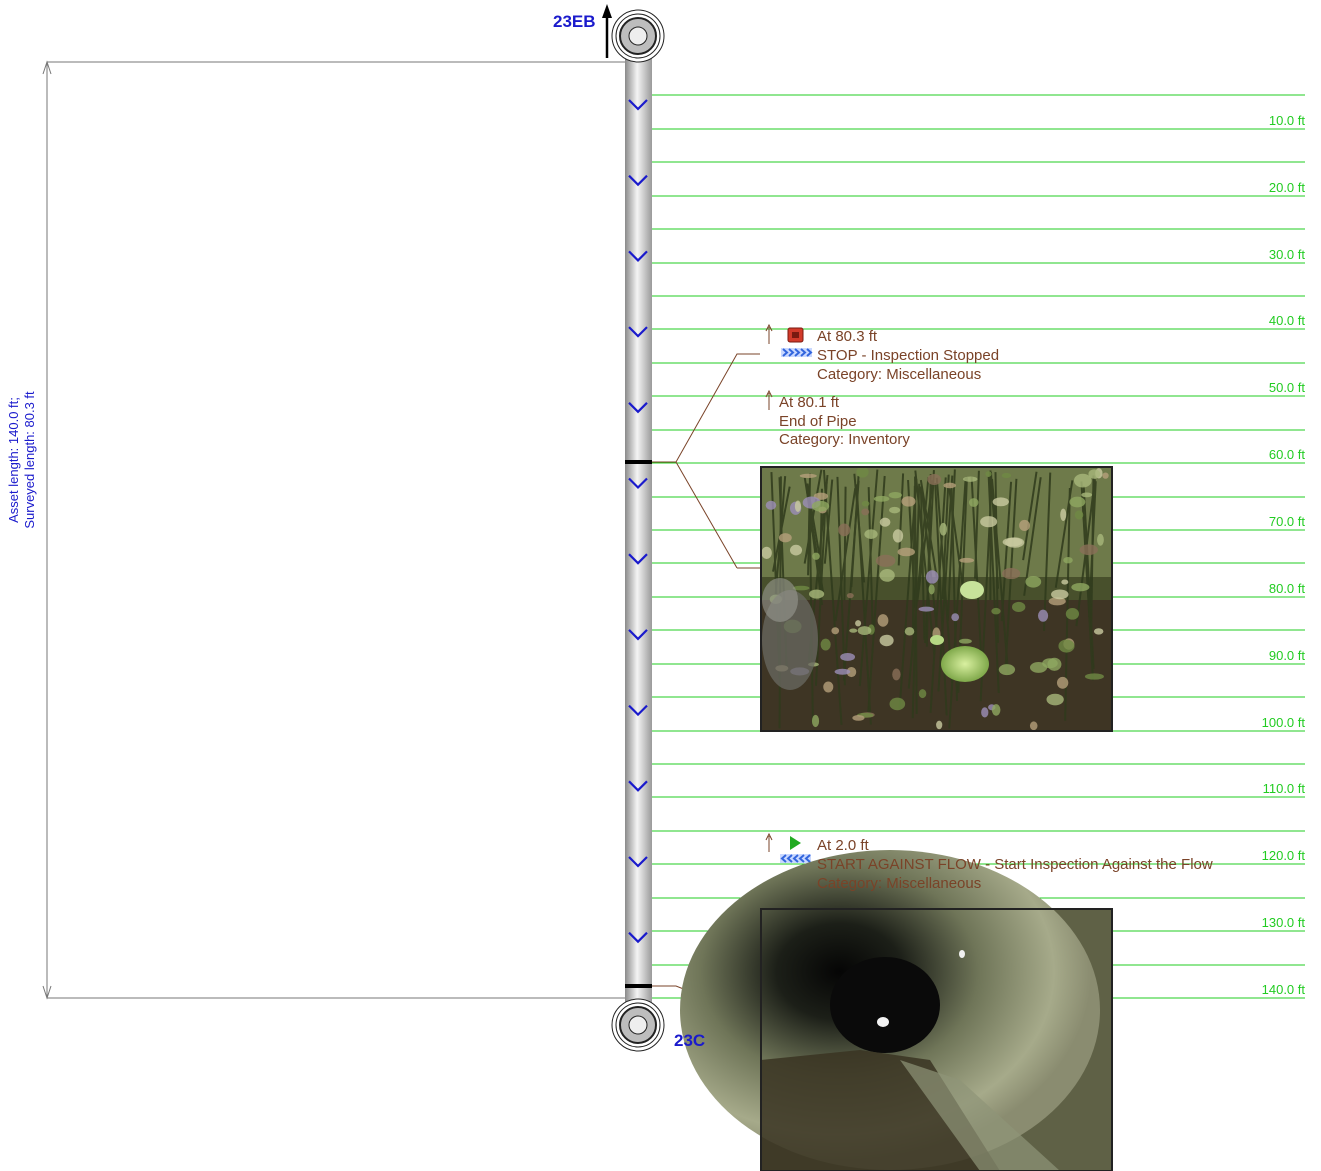 The image size is (1321, 1171). What do you see at coordinates (795, 858) in the screenshot?
I see `upstream-chevron-icon` at bounding box center [795, 858].